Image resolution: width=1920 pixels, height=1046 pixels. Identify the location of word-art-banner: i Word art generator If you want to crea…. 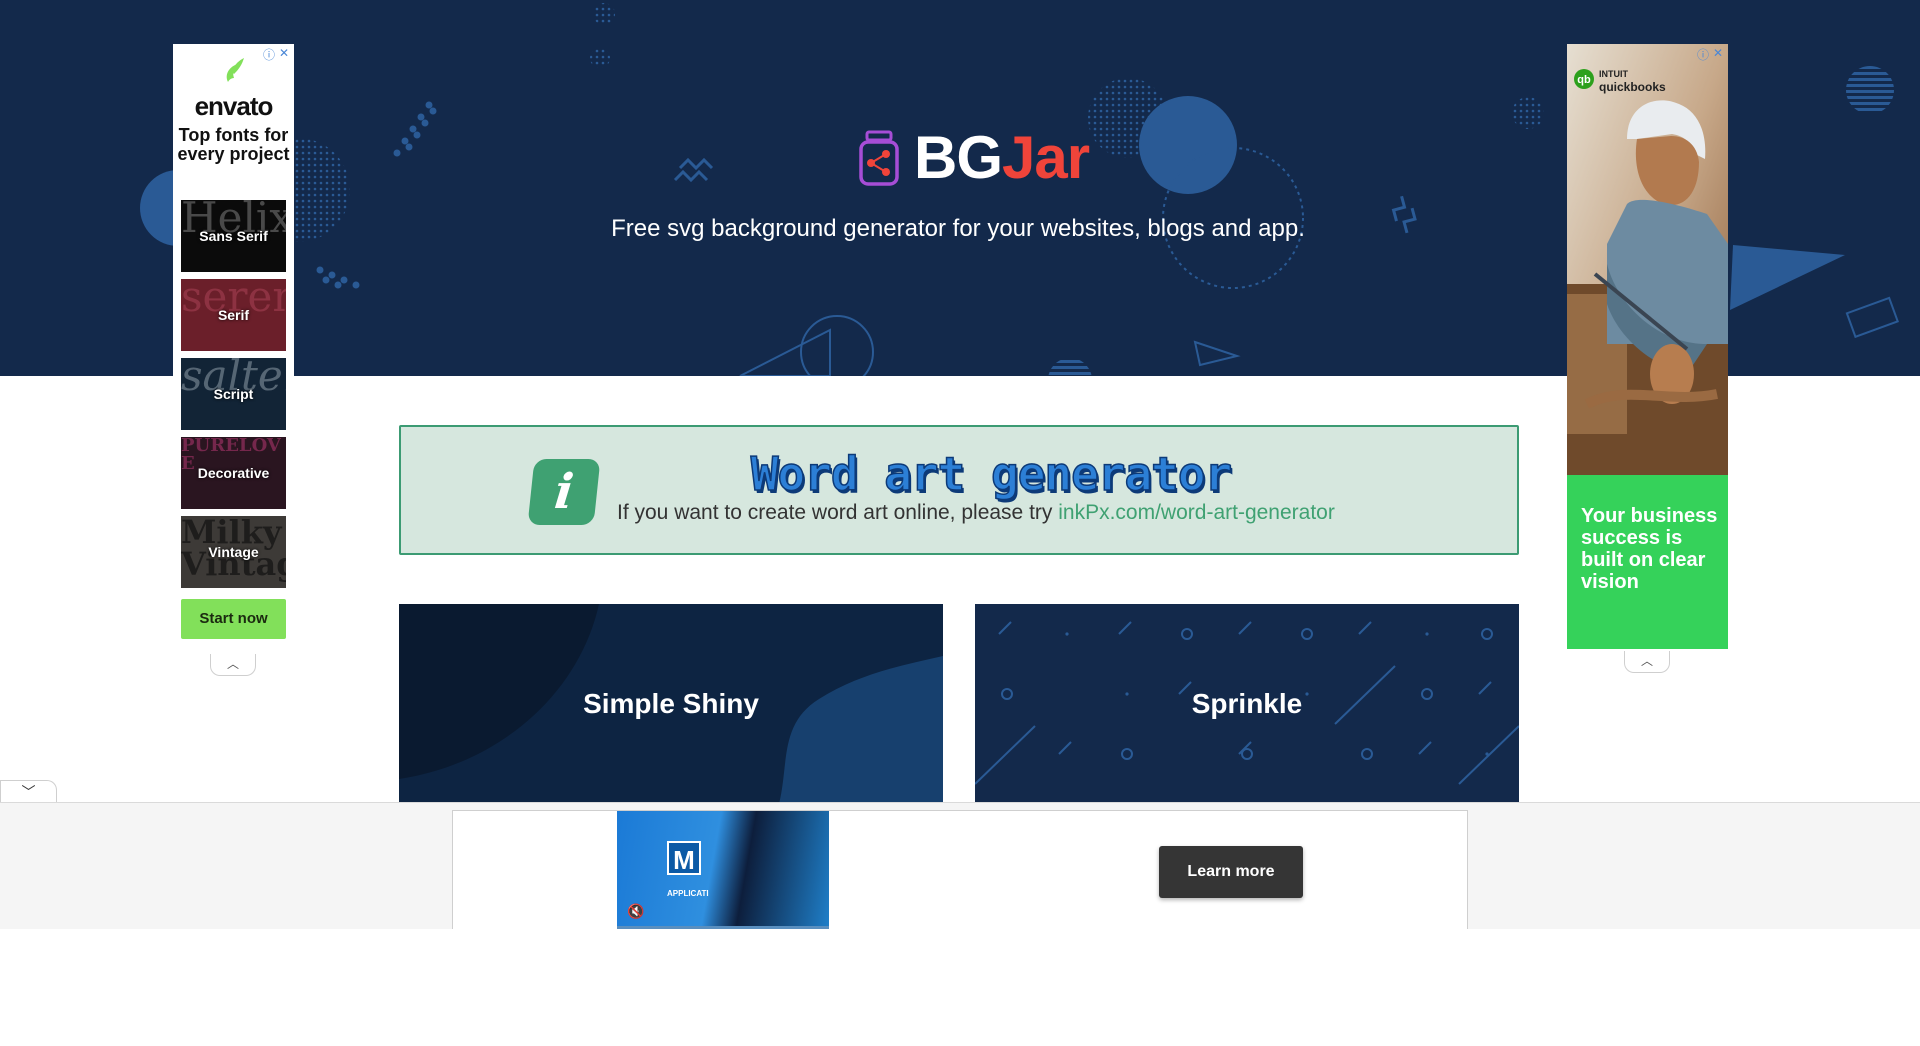
(959, 490).